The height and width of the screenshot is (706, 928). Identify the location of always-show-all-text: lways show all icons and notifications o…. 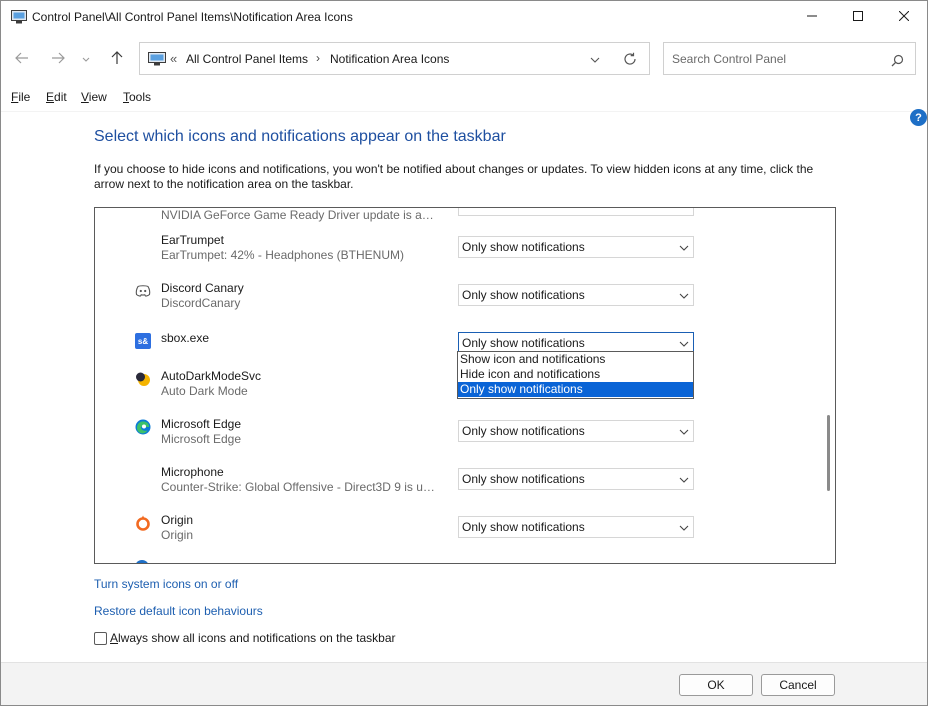
(257, 638).